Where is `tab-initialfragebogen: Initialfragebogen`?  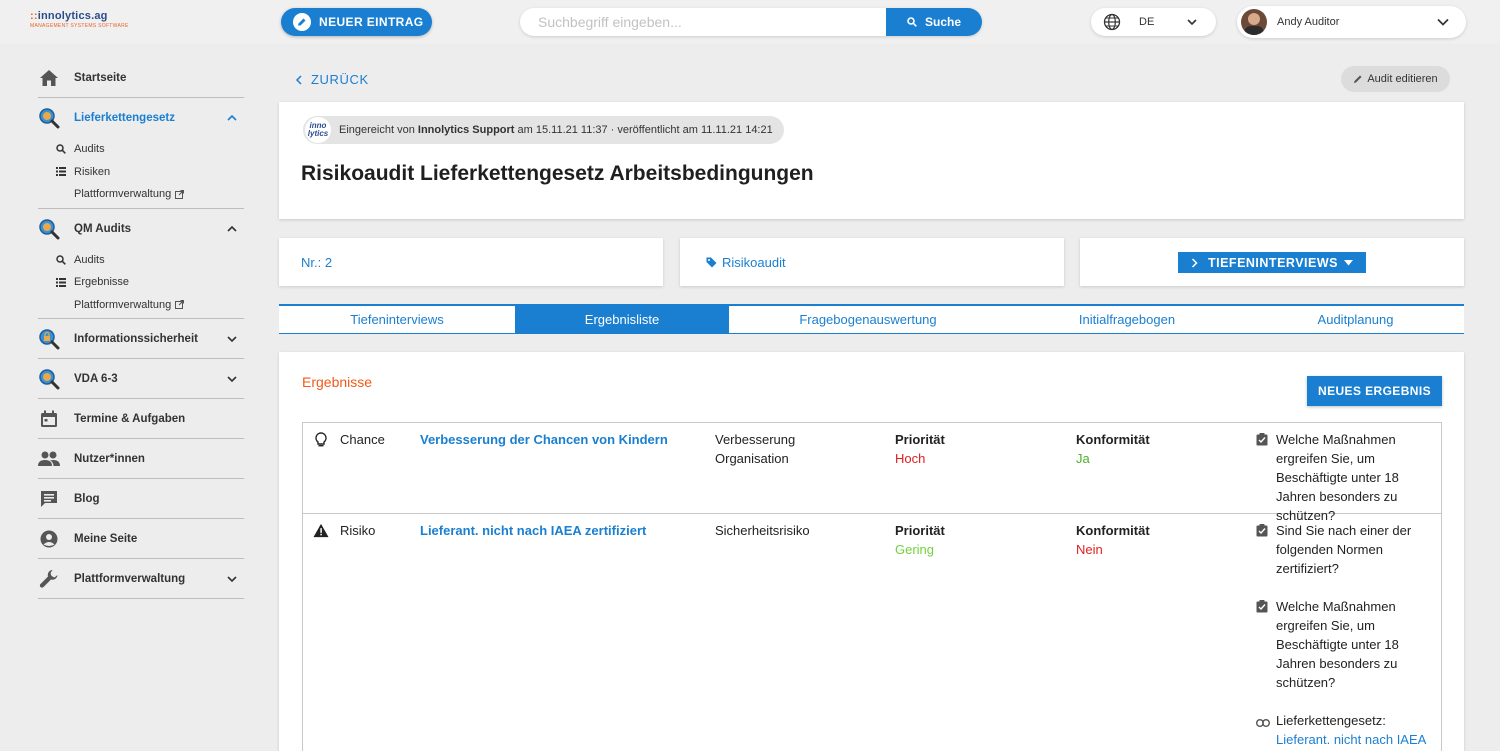 tab-initialfragebogen: Initialfragebogen is located at coordinates (1127, 319).